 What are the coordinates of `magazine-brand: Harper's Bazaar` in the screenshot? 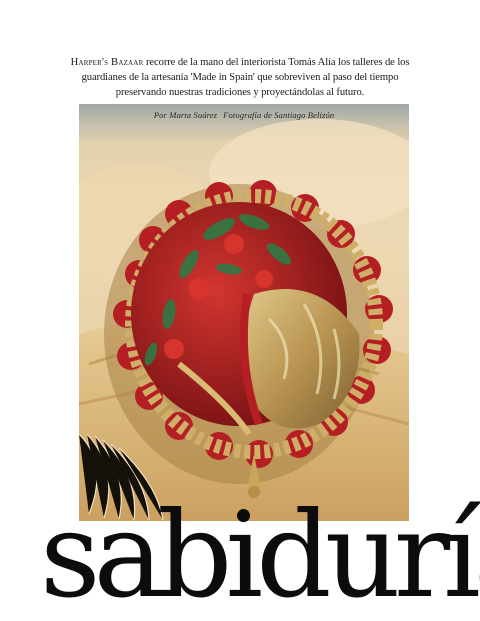 It's located at (107, 62).